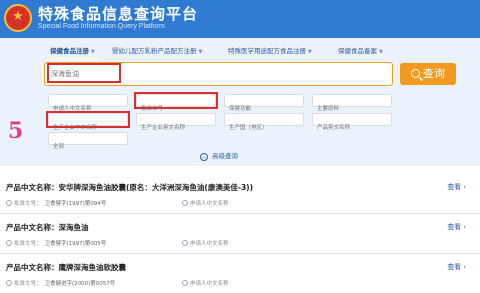 The height and width of the screenshot is (293, 480). I want to click on producer-country-field, so click(264, 123).